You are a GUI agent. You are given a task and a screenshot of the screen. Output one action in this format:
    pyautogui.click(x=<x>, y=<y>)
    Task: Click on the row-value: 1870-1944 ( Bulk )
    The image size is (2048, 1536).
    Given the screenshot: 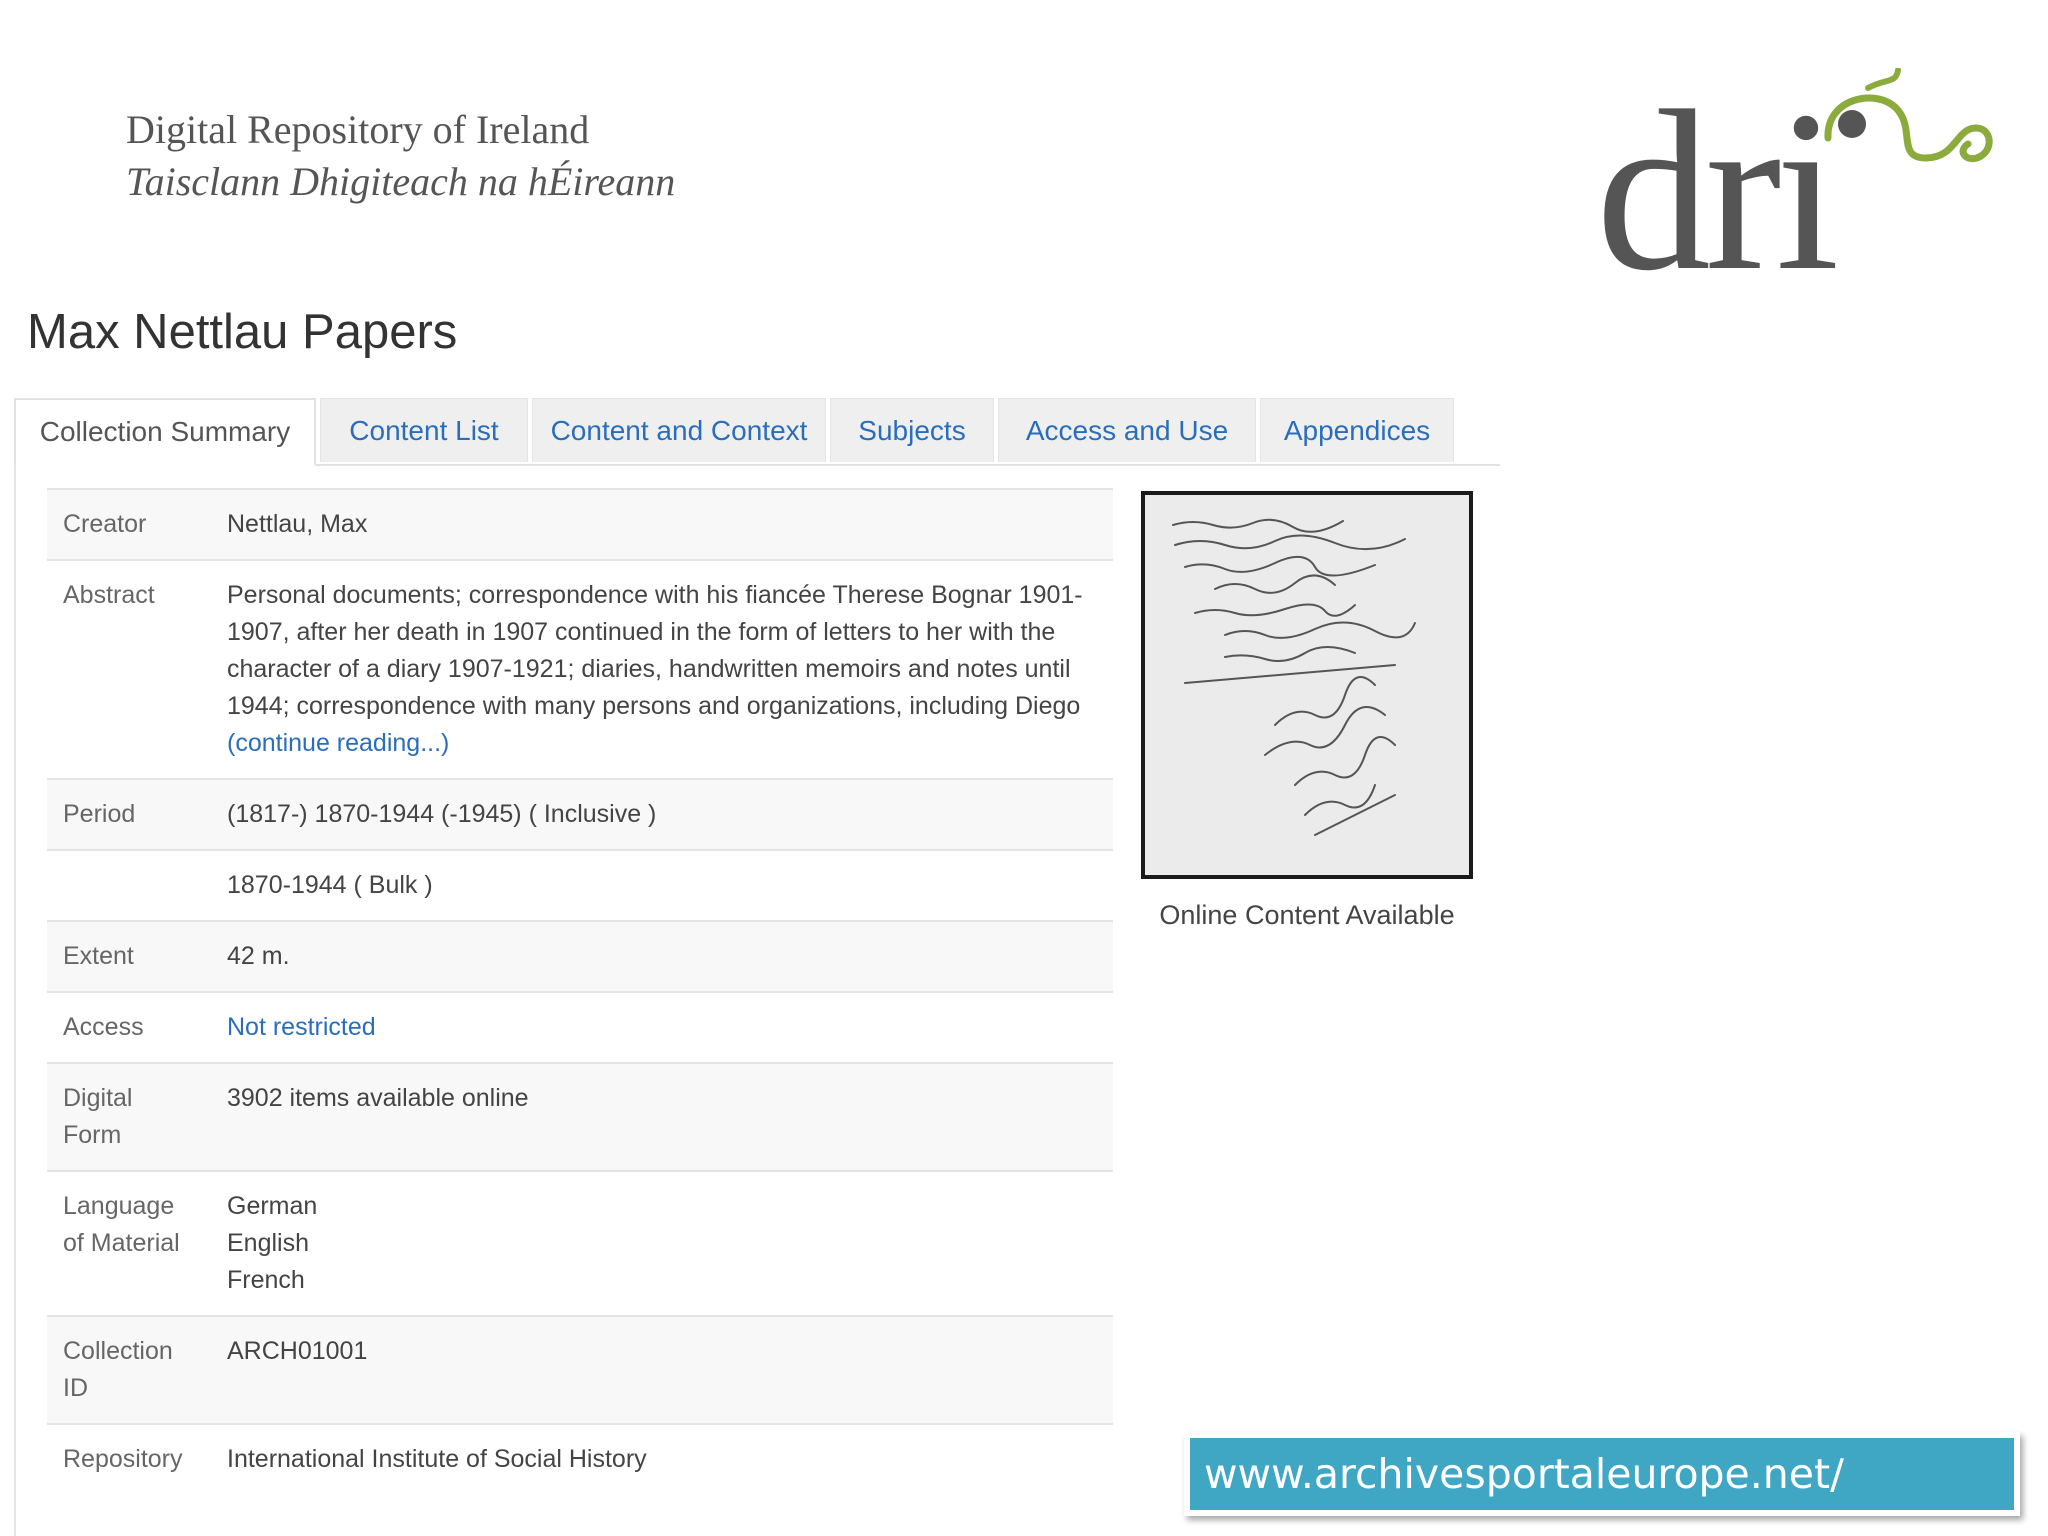 What is the action you would take?
    pyautogui.click(x=330, y=885)
    